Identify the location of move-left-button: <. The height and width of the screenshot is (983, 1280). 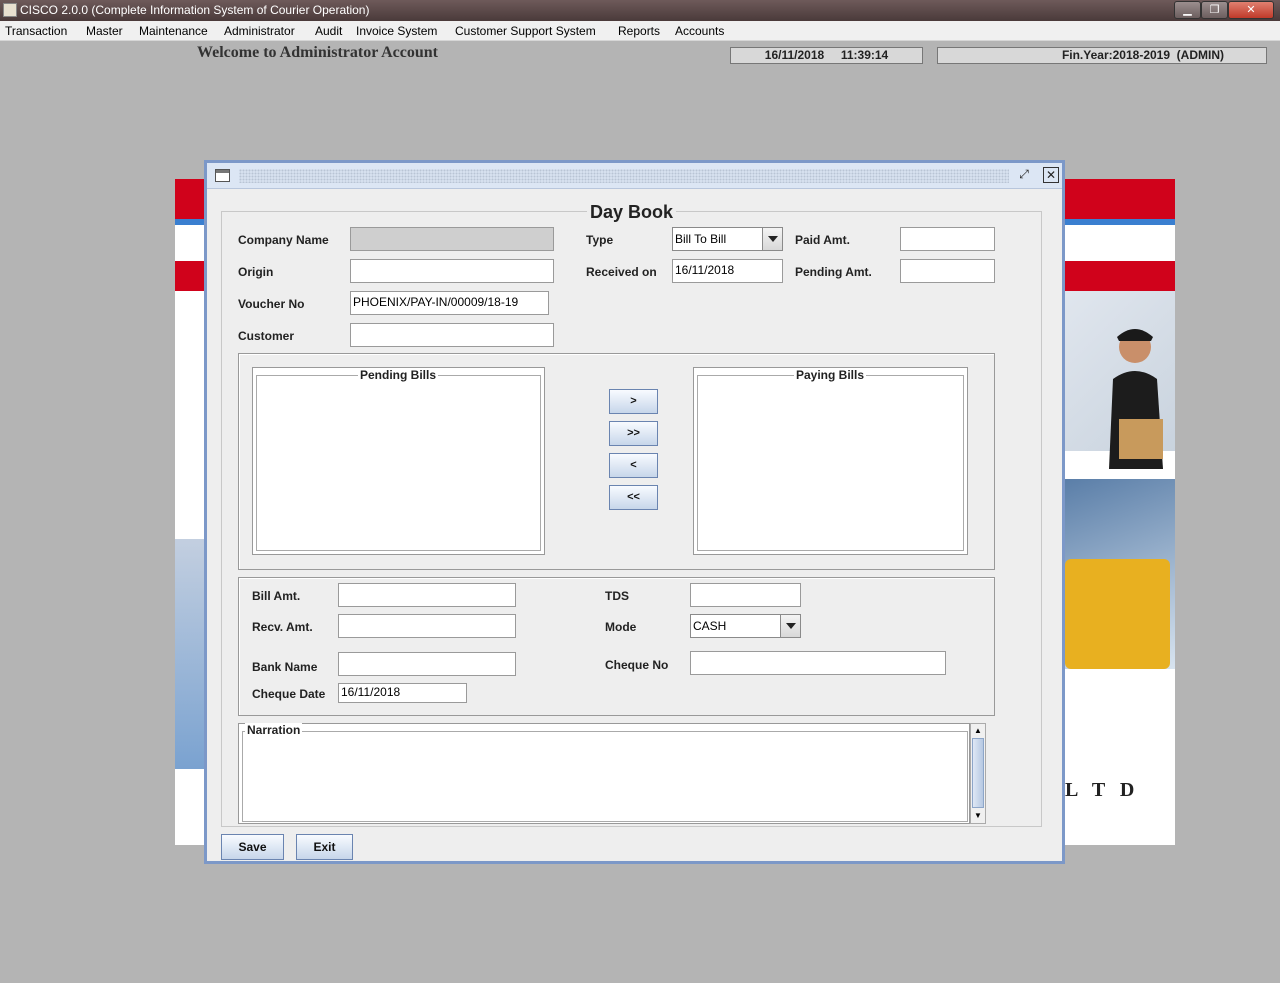
(633, 465).